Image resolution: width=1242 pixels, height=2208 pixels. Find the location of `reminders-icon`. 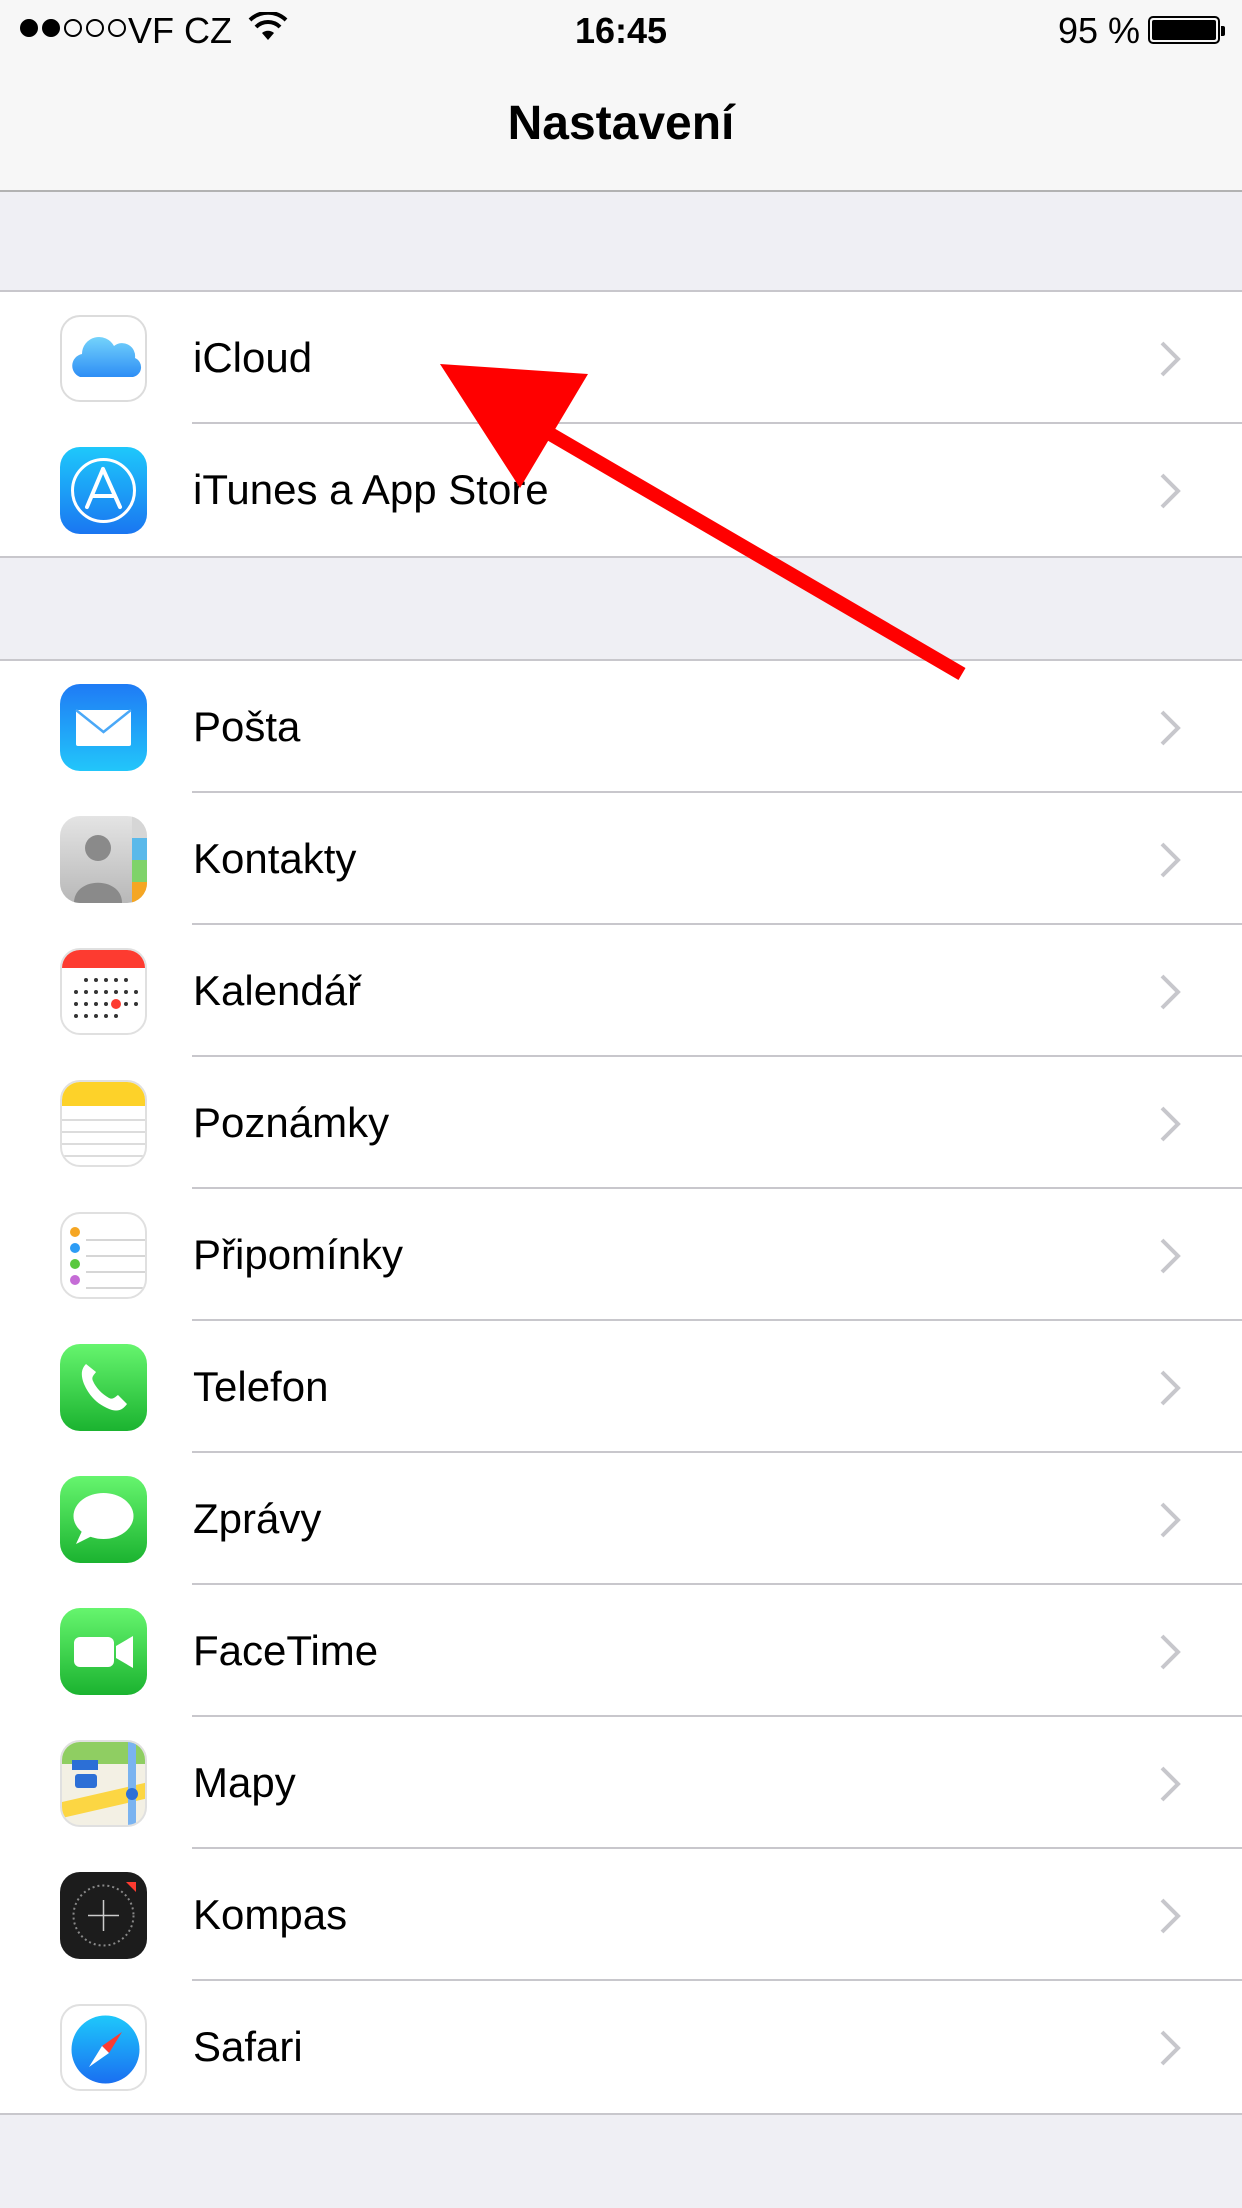

reminders-icon is located at coordinates (103, 1255).